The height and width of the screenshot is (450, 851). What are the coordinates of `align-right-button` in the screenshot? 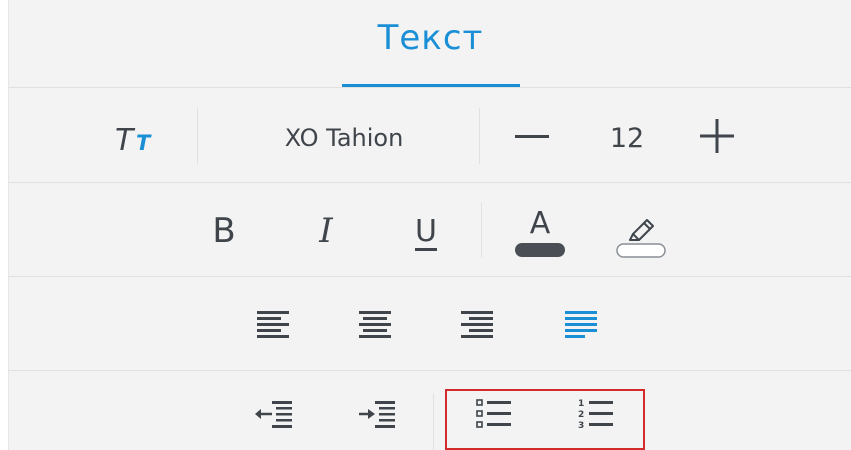 It's located at (477, 326).